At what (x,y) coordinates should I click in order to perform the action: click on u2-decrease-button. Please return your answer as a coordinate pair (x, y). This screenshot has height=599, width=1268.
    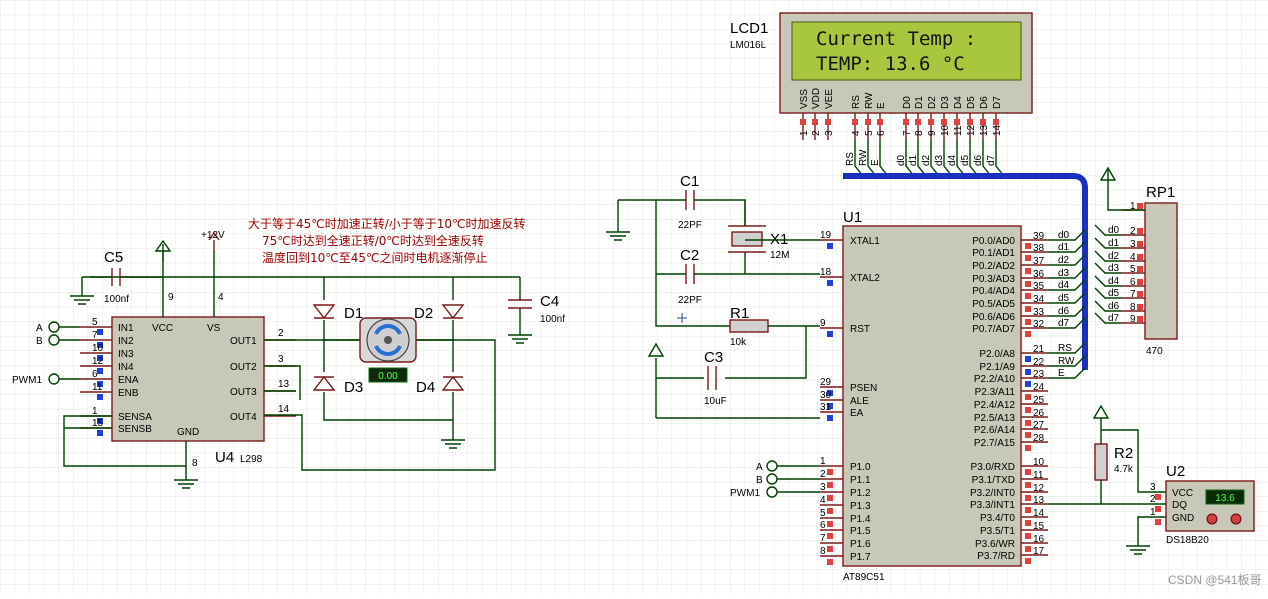
    Looking at the image, I should click on (1212, 519).